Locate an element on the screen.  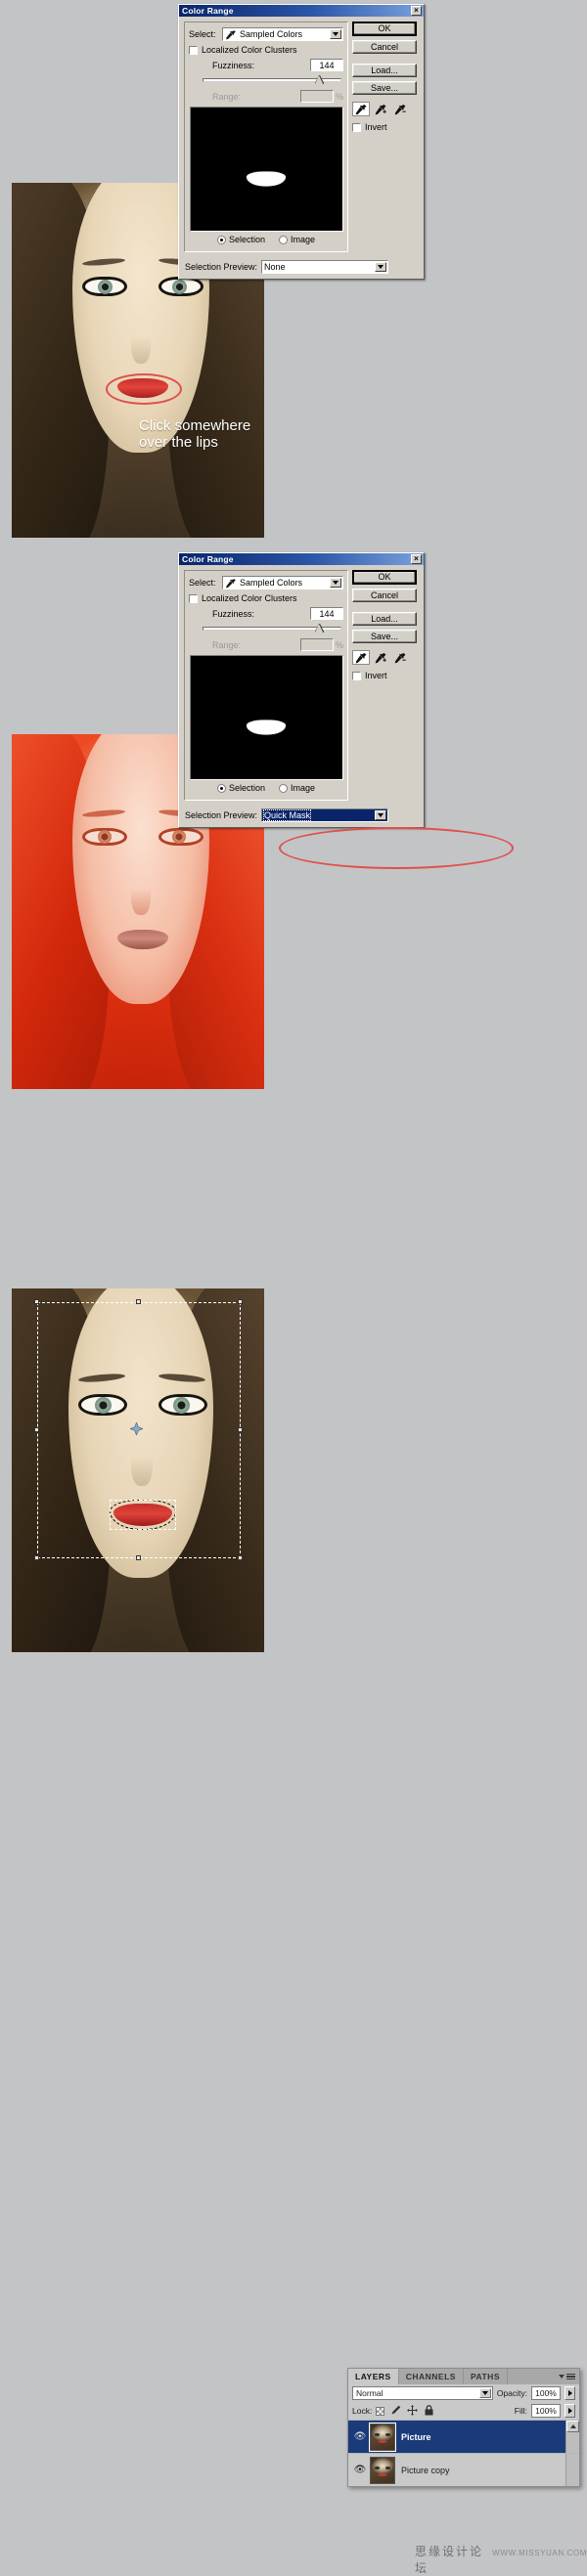
transform-handle-tc is located at coordinates (138, 1301).